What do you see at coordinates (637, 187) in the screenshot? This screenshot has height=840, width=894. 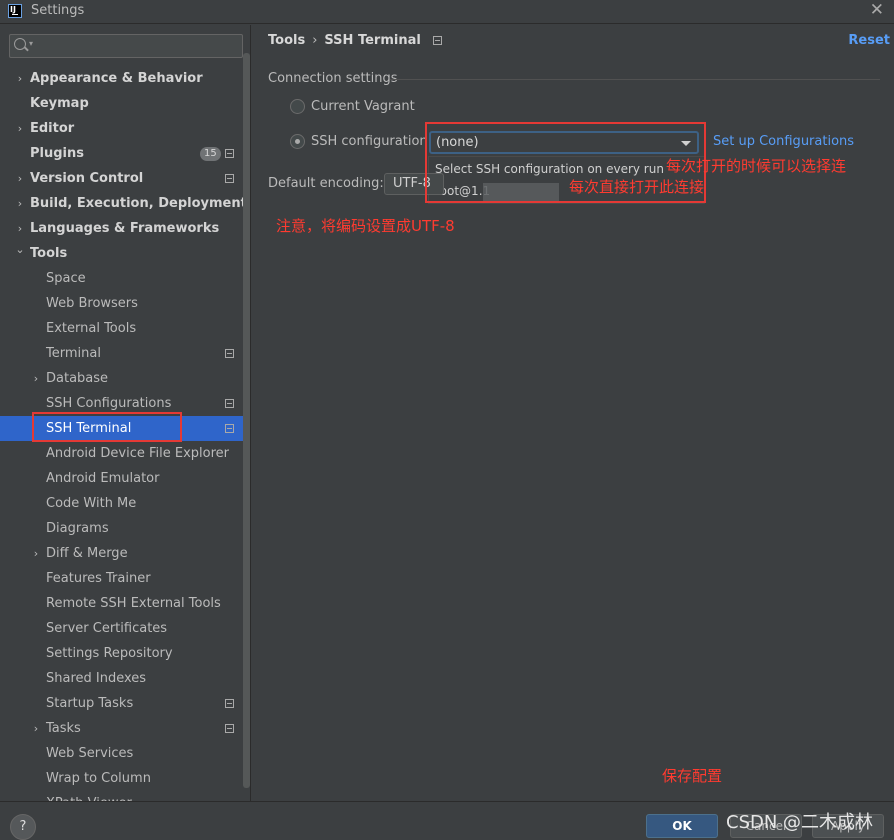 I see `annotation-direct-open: 每次直接打开此连接` at bounding box center [637, 187].